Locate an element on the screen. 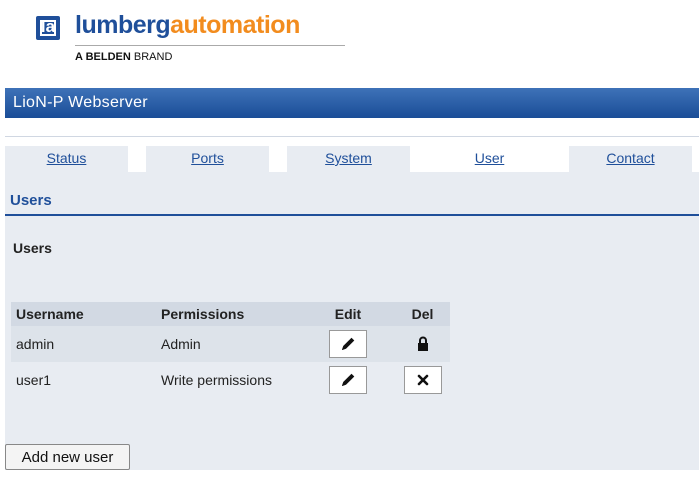  app-title-bar: LioN-P Webserver is located at coordinates (352, 103).